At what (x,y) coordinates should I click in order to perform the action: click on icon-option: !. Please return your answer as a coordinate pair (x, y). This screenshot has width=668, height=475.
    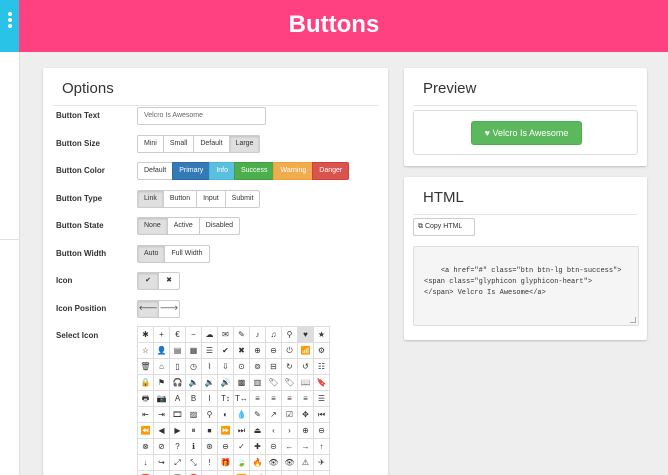
    Looking at the image, I should click on (210, 463).